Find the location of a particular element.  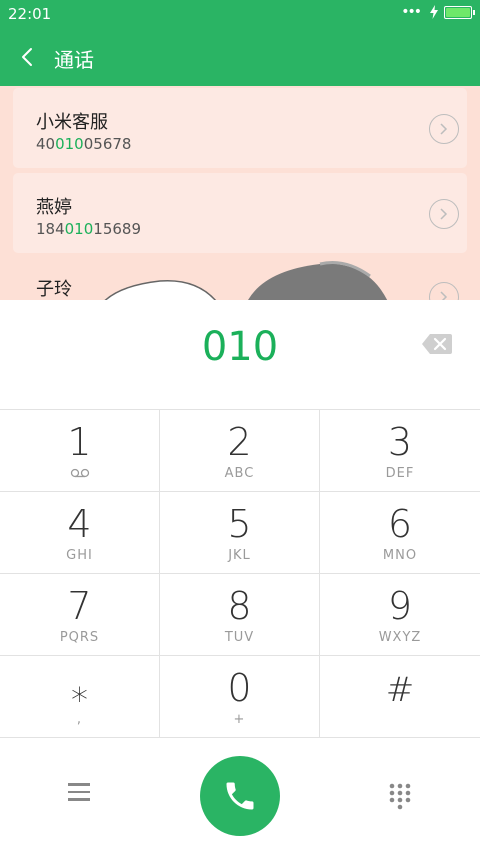

key-2: 2 ABC is located at coordinates (240, 451).